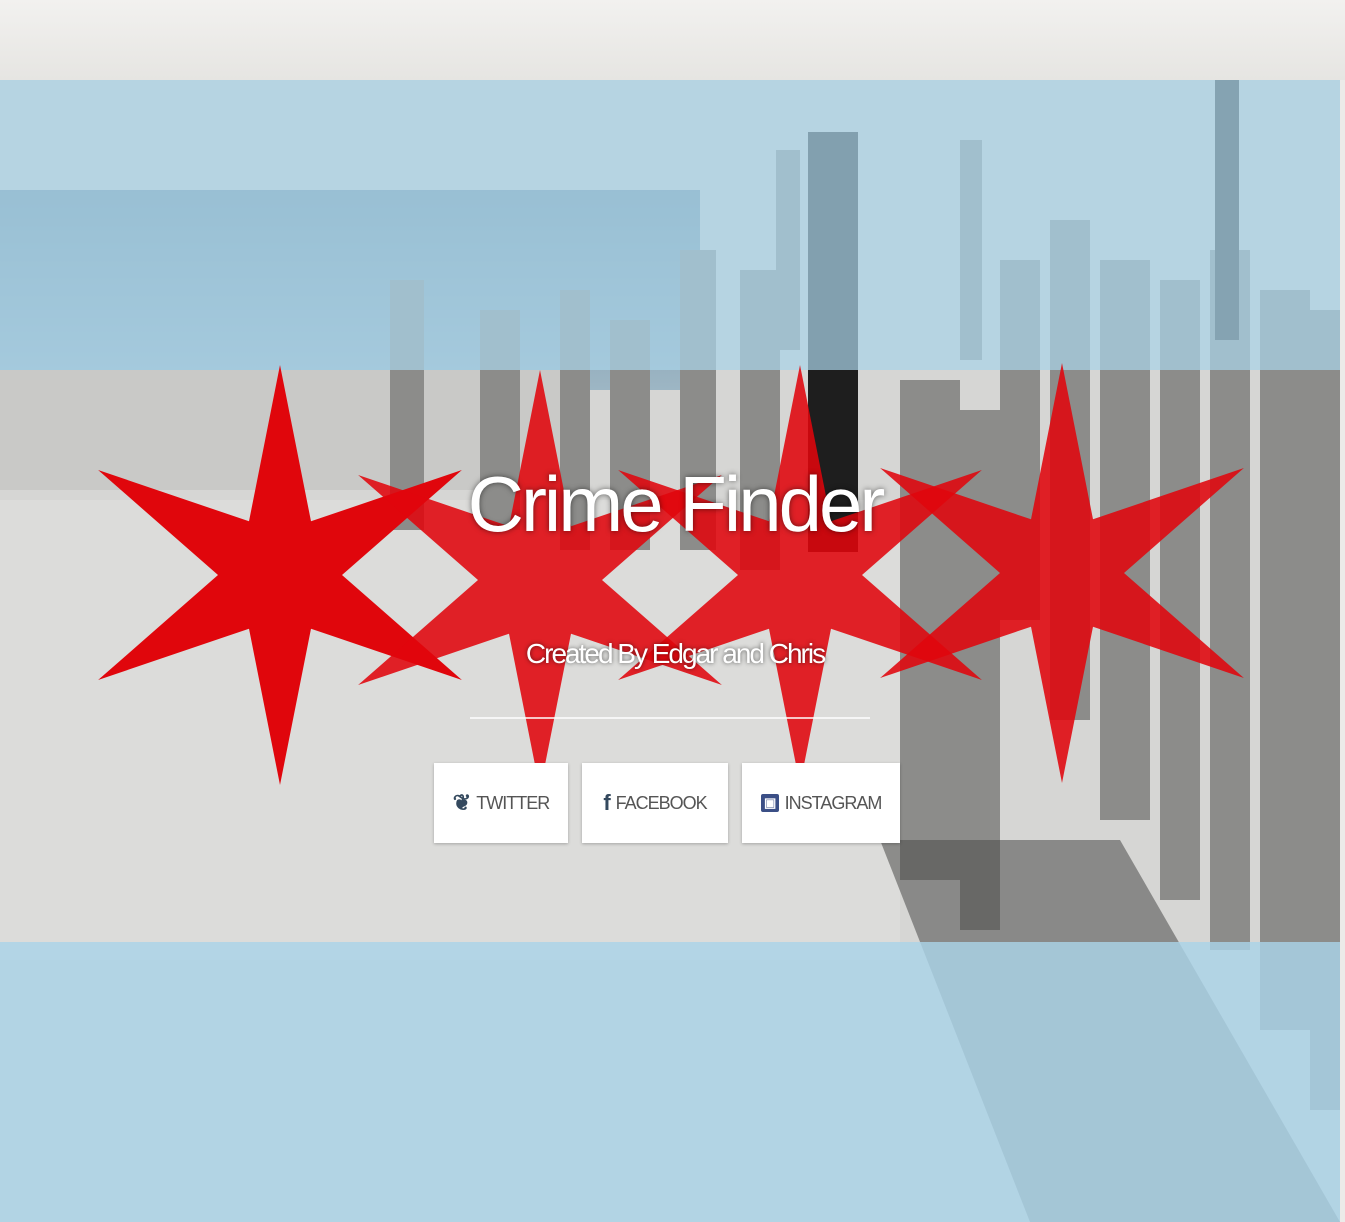 The image size is (1345, 1222). What do you see at coordinates (606, 802) in the screenshot?
I see `facebook-icon: f` at bounding box center [606, 802].